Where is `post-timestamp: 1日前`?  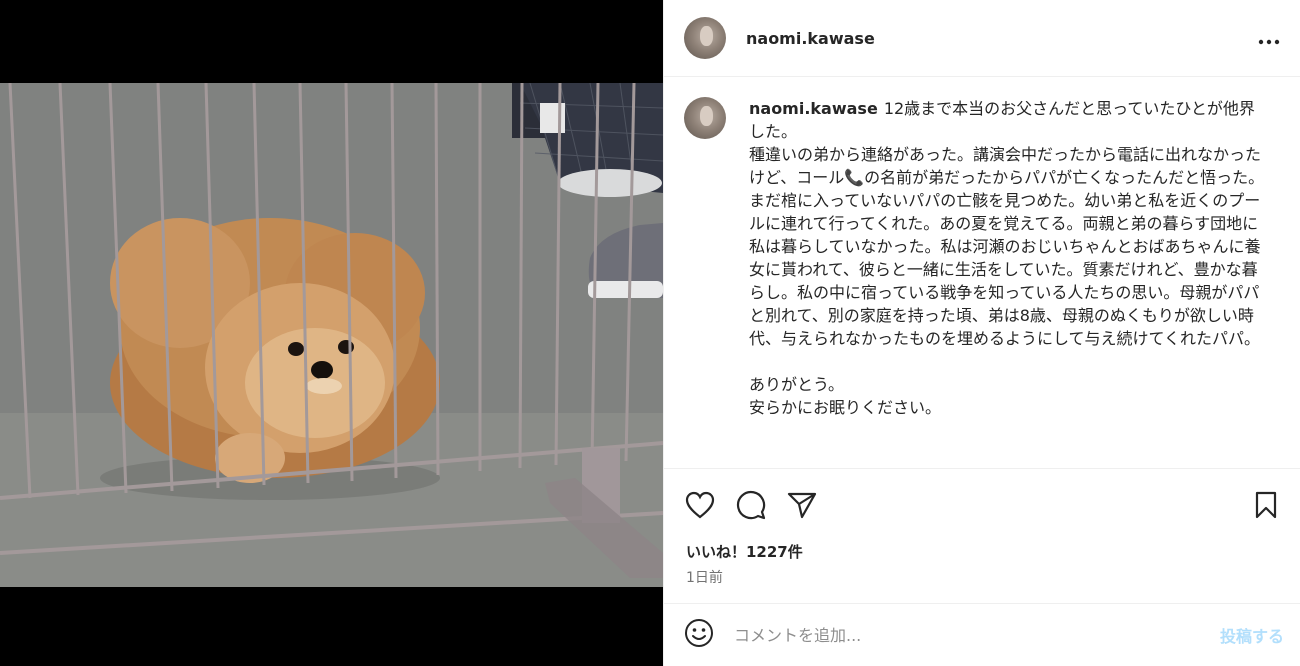 post-timestamp: 1日前 is located at coordinates (704, 577).